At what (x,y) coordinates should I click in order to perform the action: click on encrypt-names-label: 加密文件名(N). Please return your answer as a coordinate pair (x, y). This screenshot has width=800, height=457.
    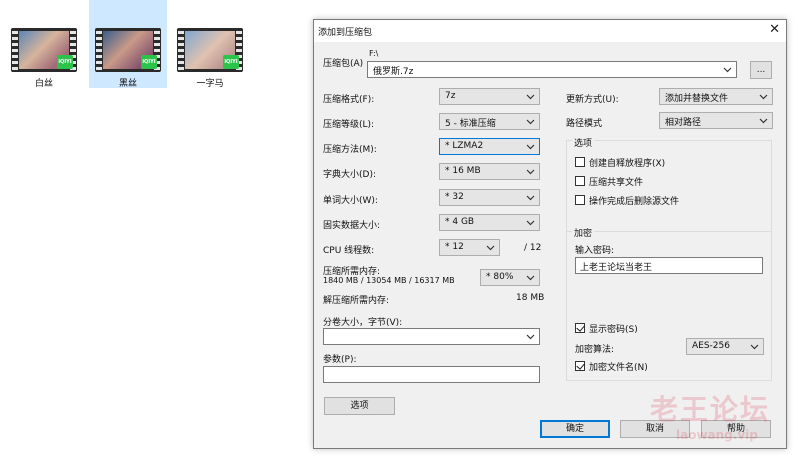
    Looking at the image, I should click on (618, 368).